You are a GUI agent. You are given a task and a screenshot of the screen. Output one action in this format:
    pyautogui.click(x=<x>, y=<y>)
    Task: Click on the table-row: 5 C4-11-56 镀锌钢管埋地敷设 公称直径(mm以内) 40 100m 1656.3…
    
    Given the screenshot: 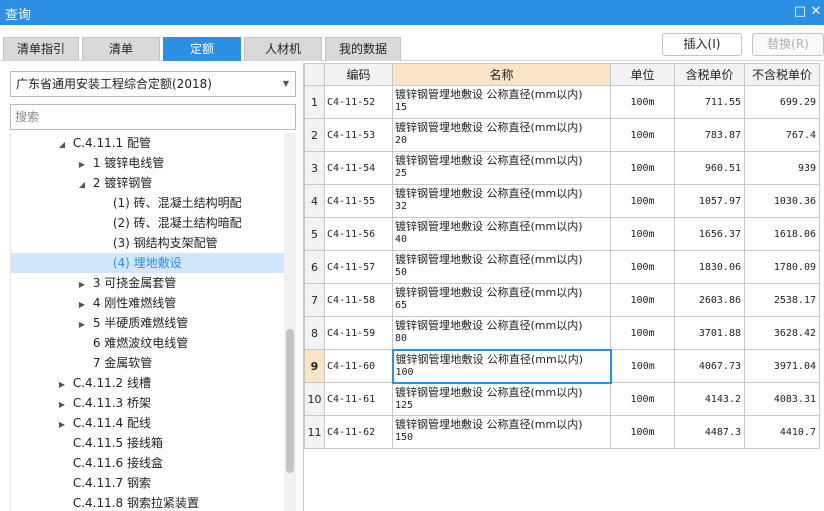 What is the action you would take?
    pyautogui.click(x=562, y=234)
    